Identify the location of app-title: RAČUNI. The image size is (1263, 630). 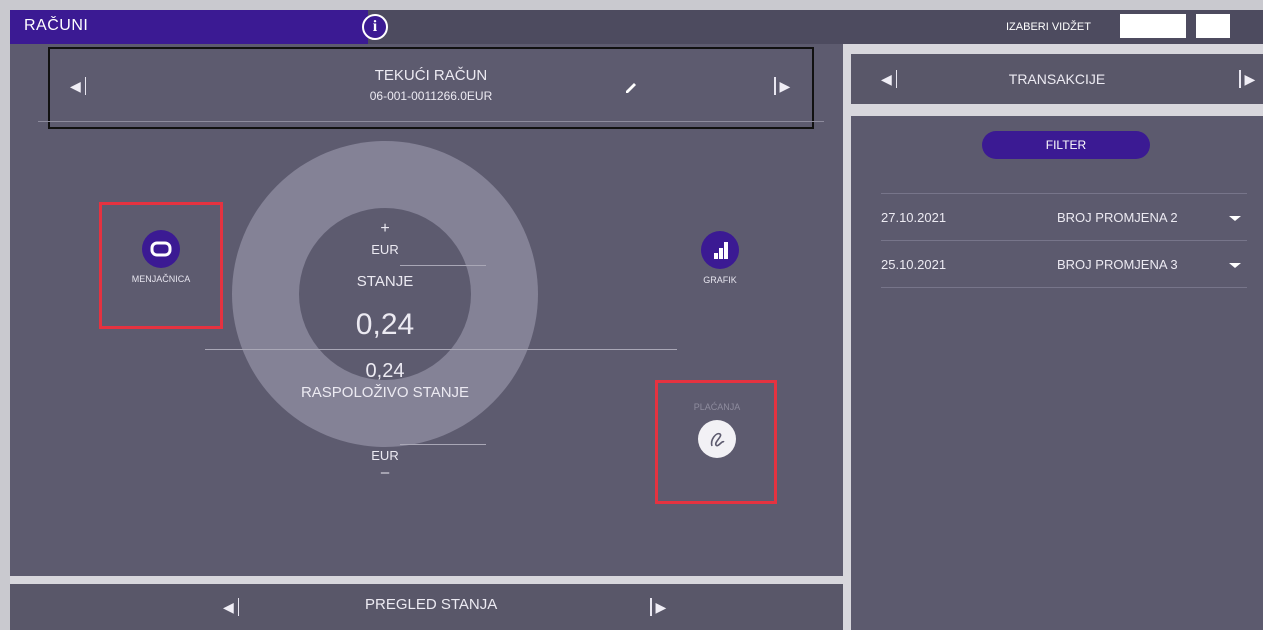
(56, 25).